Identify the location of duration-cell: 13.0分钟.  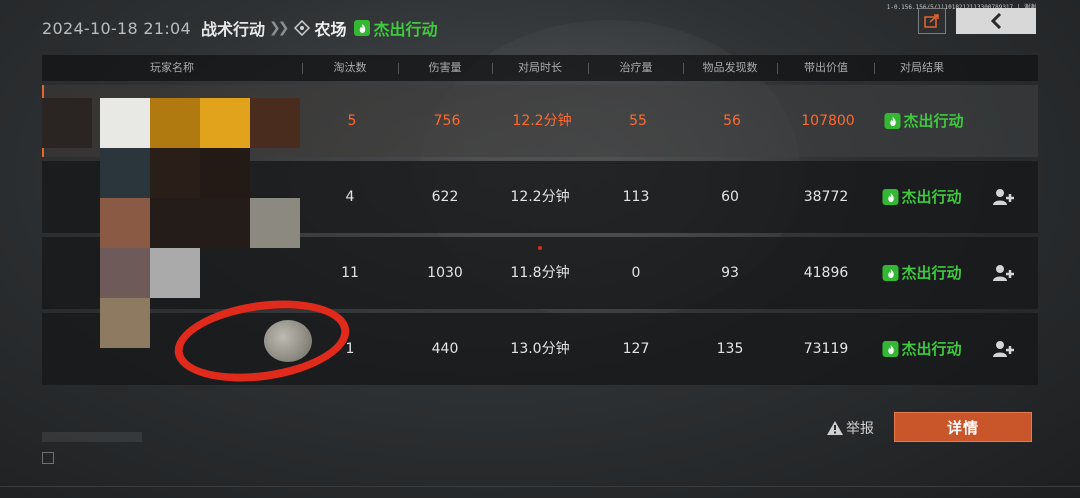
(540, 349).